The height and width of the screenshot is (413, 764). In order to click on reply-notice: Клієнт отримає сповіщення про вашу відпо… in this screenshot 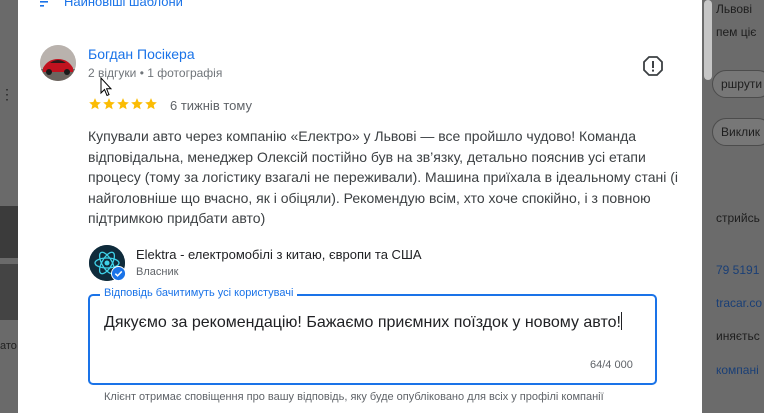, I will do `click(354, 397)`.